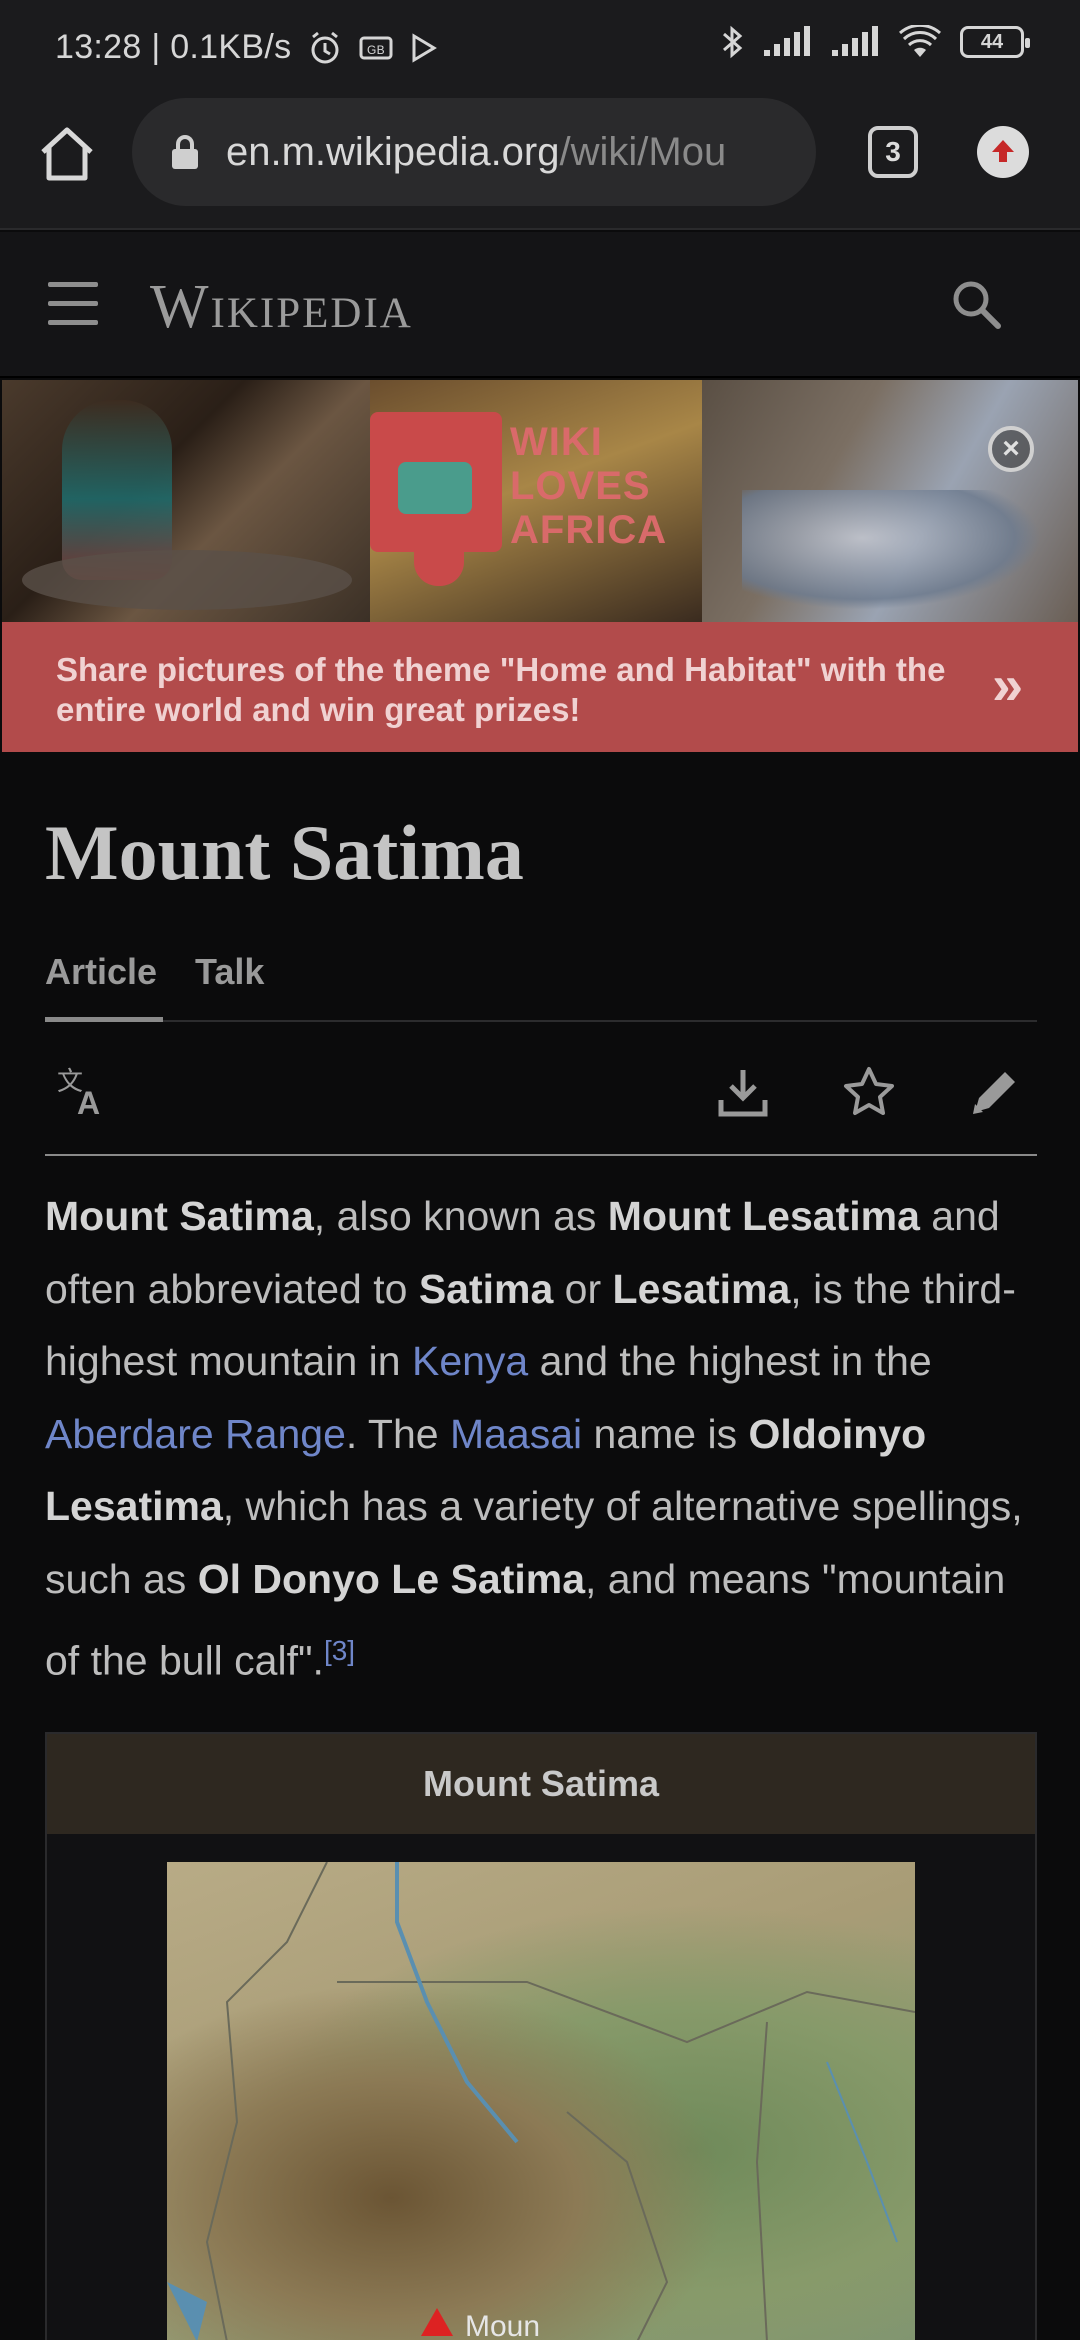 Image resolution: width=1080 pixels, height=2340 pixels. Describe the element at coordinates (437, 2322) in the screenshot. I see `mountain-marker-icon` at that location.